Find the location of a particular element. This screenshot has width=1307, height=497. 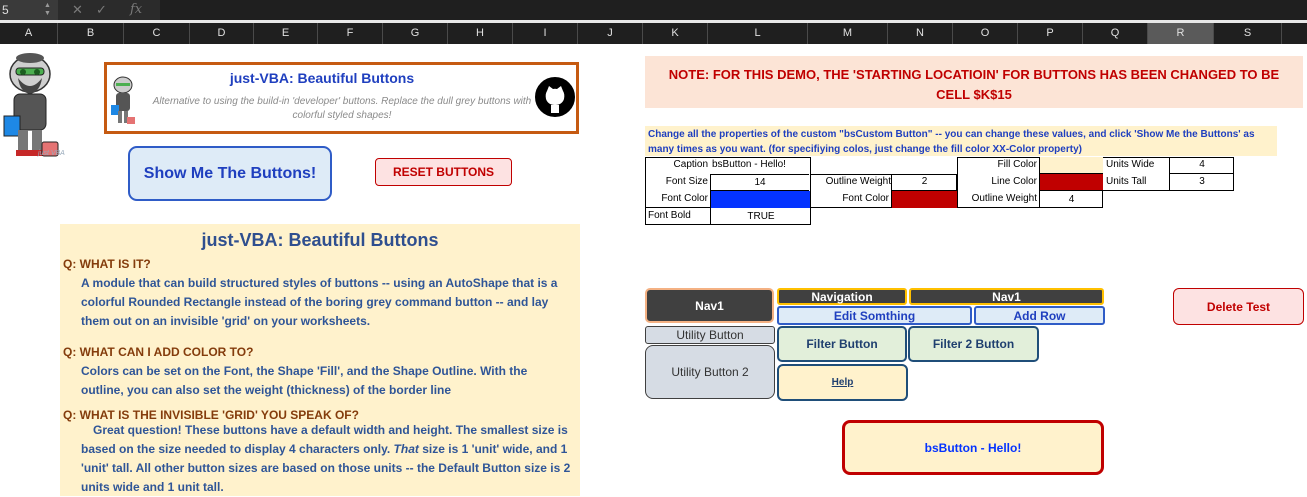

font-color2-label: Font Color is located at coordinates (865, 198).